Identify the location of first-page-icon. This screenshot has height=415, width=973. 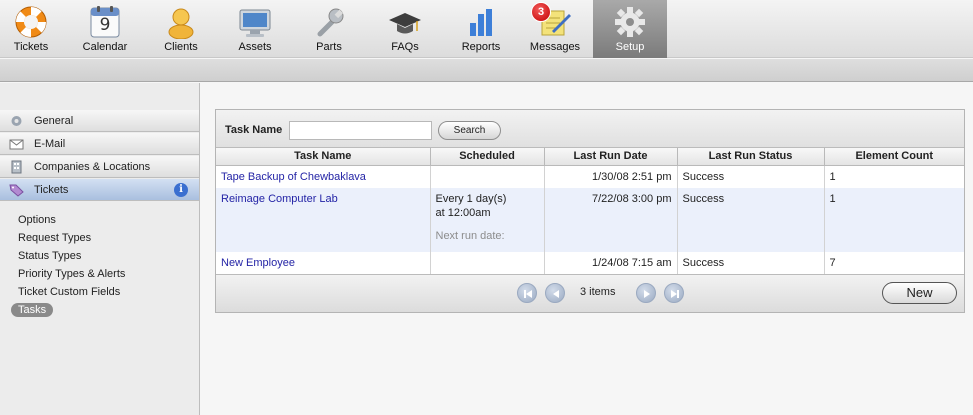
(528, 294).